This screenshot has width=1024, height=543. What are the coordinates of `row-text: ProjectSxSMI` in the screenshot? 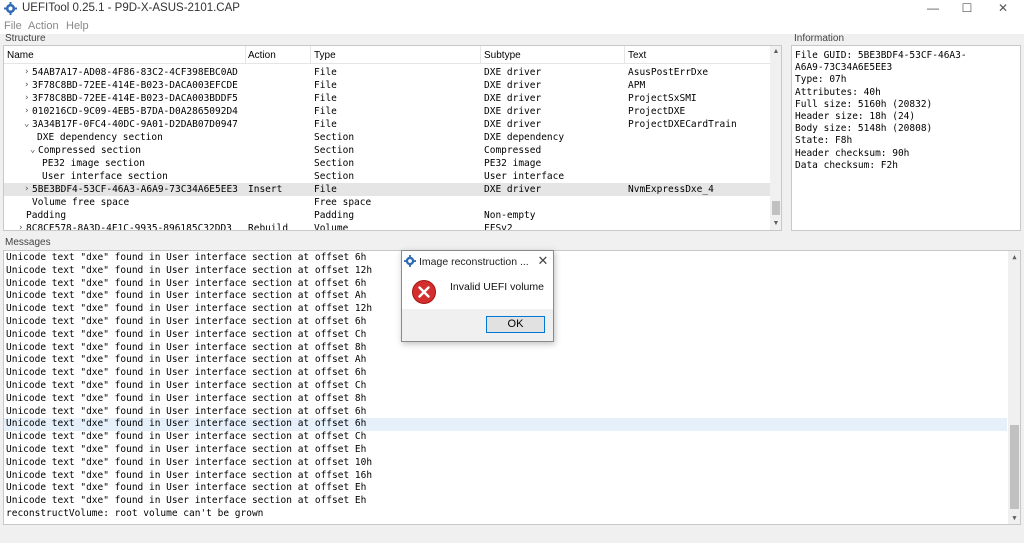 It's located at (662, 98).